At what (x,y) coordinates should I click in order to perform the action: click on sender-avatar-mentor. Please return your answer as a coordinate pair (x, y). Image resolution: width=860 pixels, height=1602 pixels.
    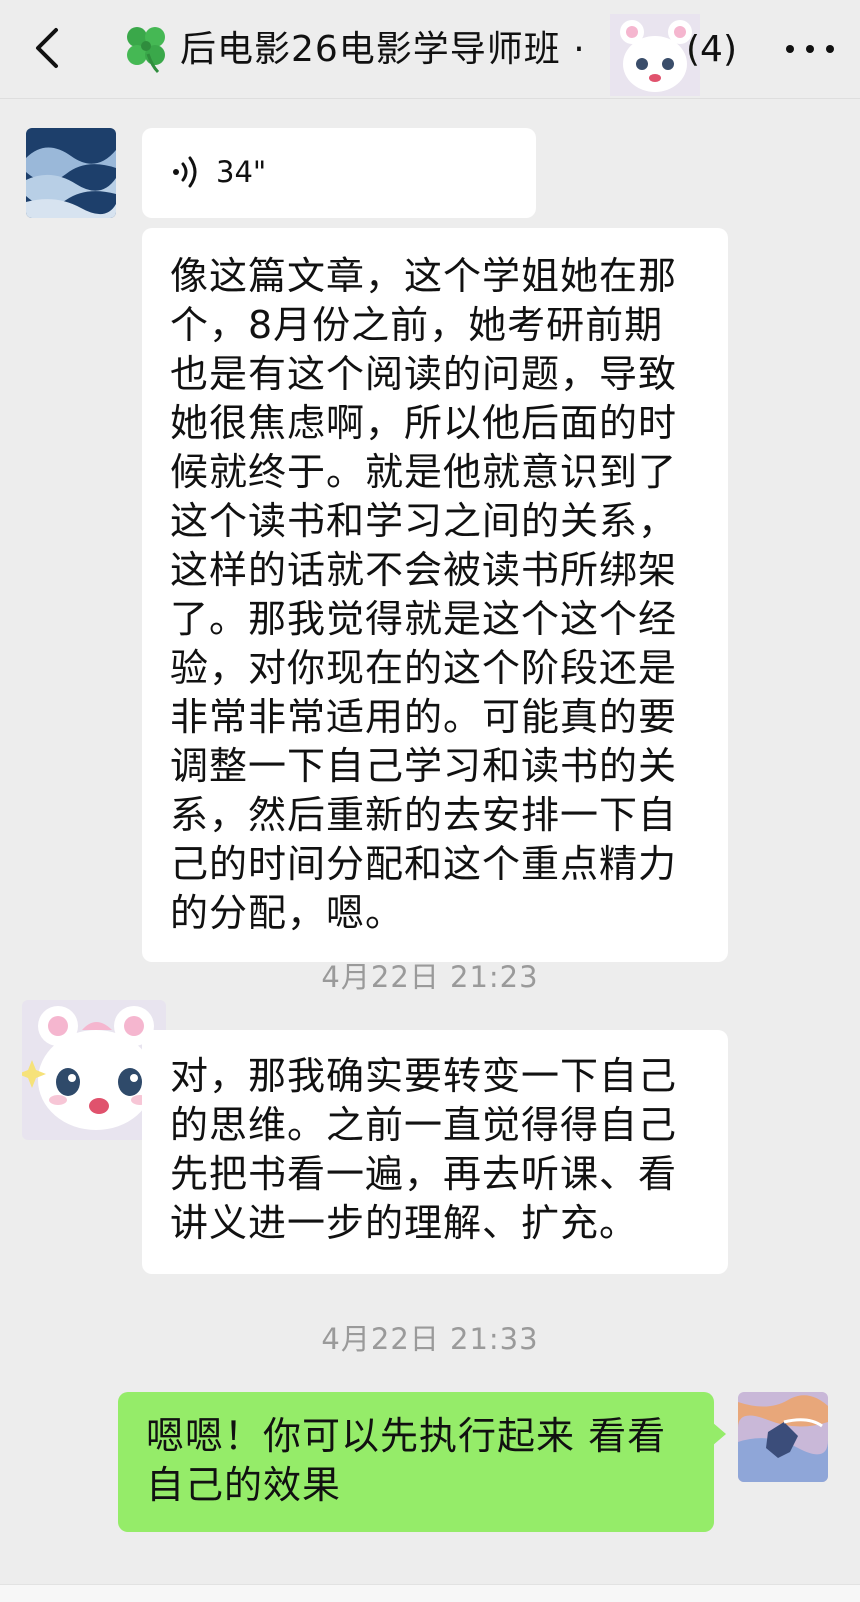
    Looking at the image, I should click on (71, 173).